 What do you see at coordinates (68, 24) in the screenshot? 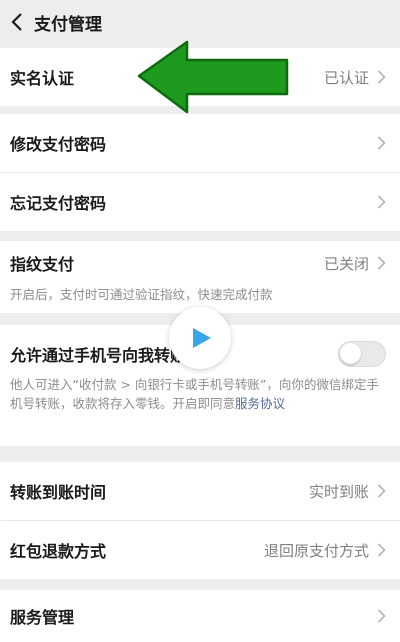
I see `page-title: 支付管理` at bounding box center [68, 24].